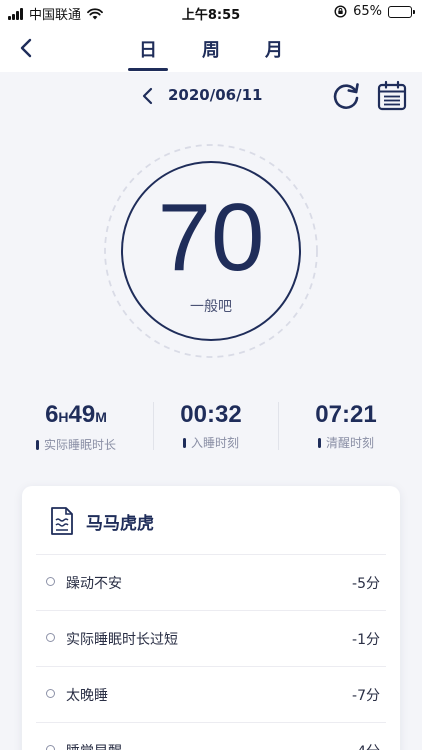 The image size is (422, 750). What do you see at coordinates (392, 96) in the screenshot?
I see `calendar-icon` at bounding box center [392, 96].